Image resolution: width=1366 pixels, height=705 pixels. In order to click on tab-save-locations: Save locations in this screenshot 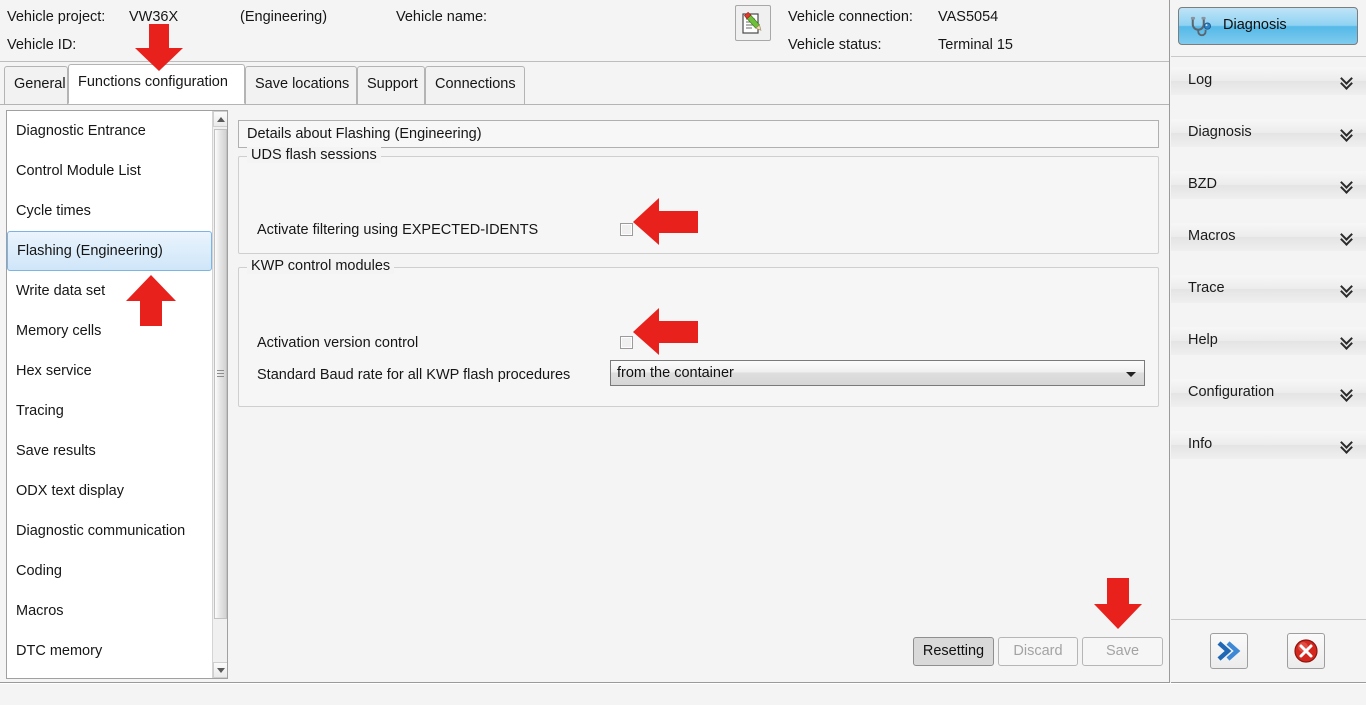, I will do `click(301, 85)`.